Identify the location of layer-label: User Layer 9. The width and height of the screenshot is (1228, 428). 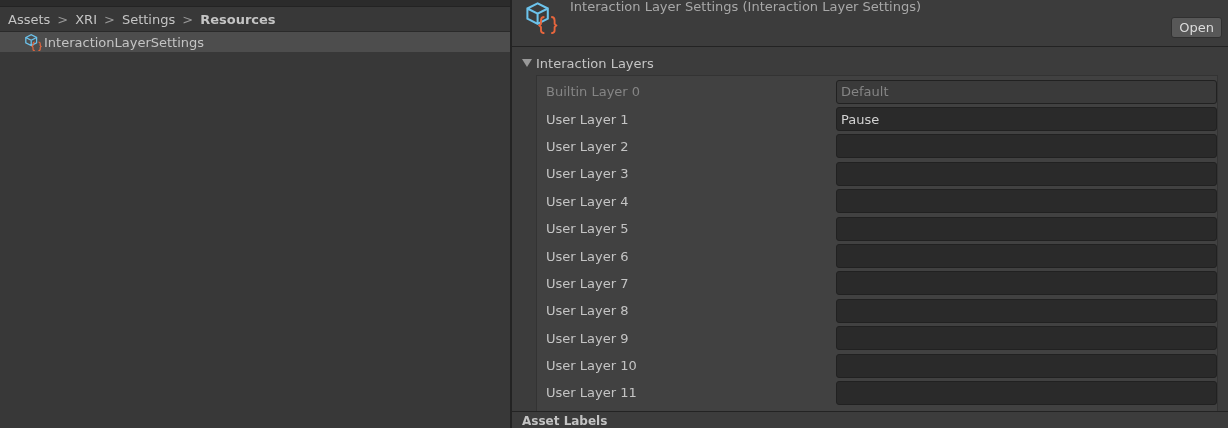
(588, 338).